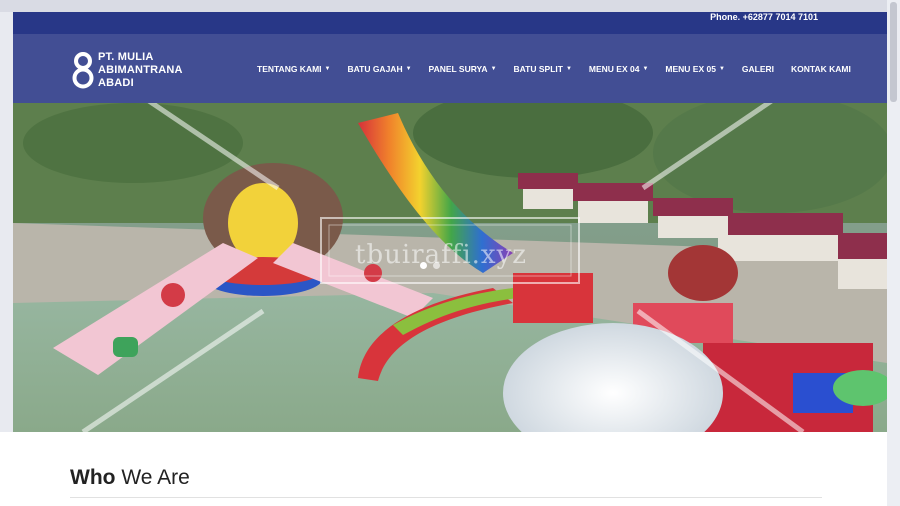 Image resolution: width=900 pixels, height=506 pixels. I want to click on scrollbar-thumb, so click(893, 52).